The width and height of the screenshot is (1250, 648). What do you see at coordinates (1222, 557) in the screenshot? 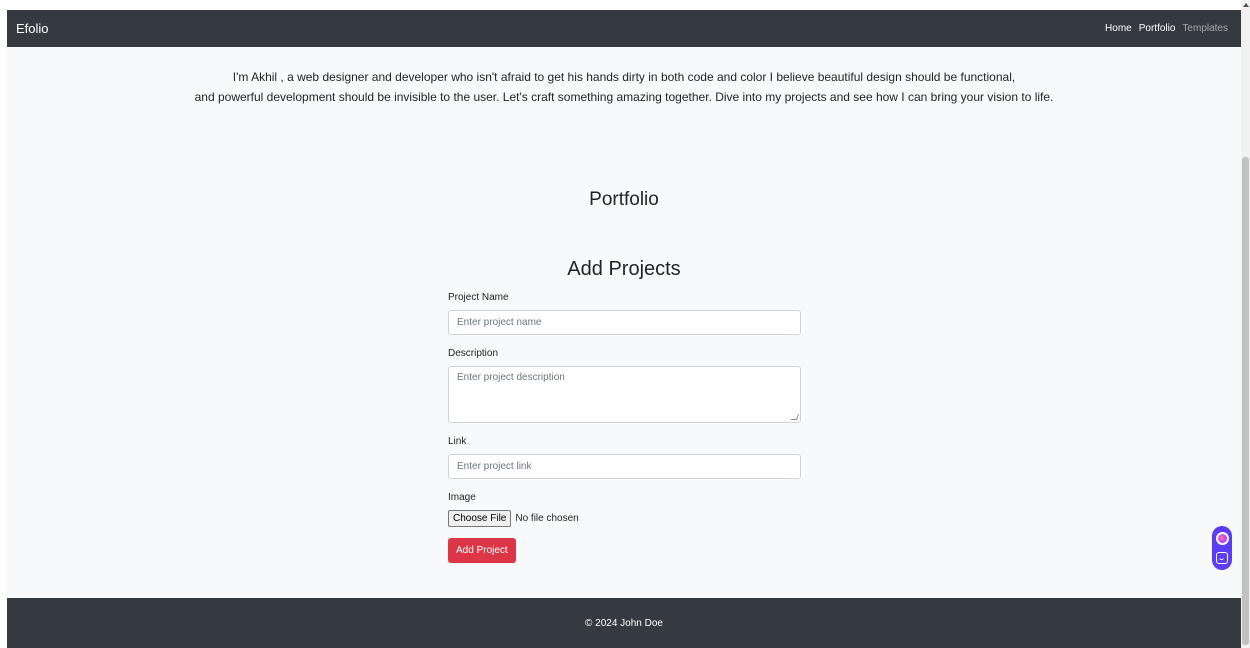
I see `assistant-chat-icon` at bounding box center [1222, 557].